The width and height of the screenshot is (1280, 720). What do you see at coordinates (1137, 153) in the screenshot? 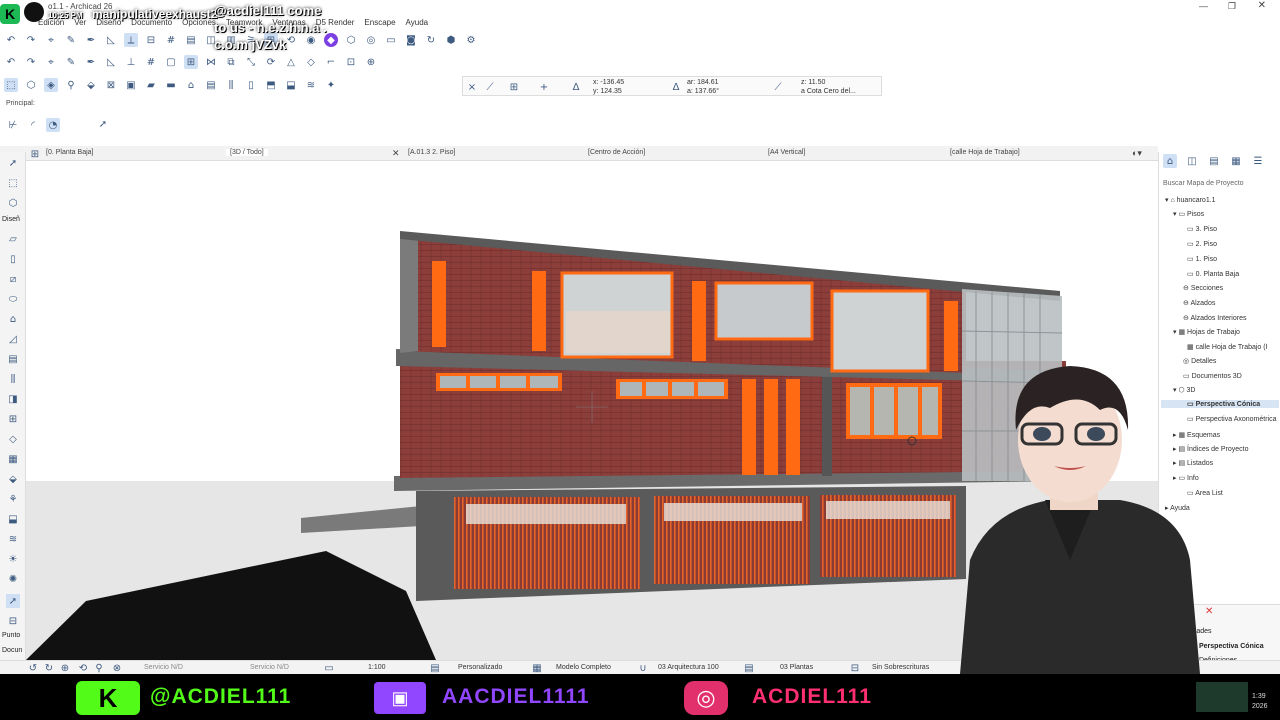
I see `tab-menu-icon: ◐▾` at bounding box center [1137, 153].